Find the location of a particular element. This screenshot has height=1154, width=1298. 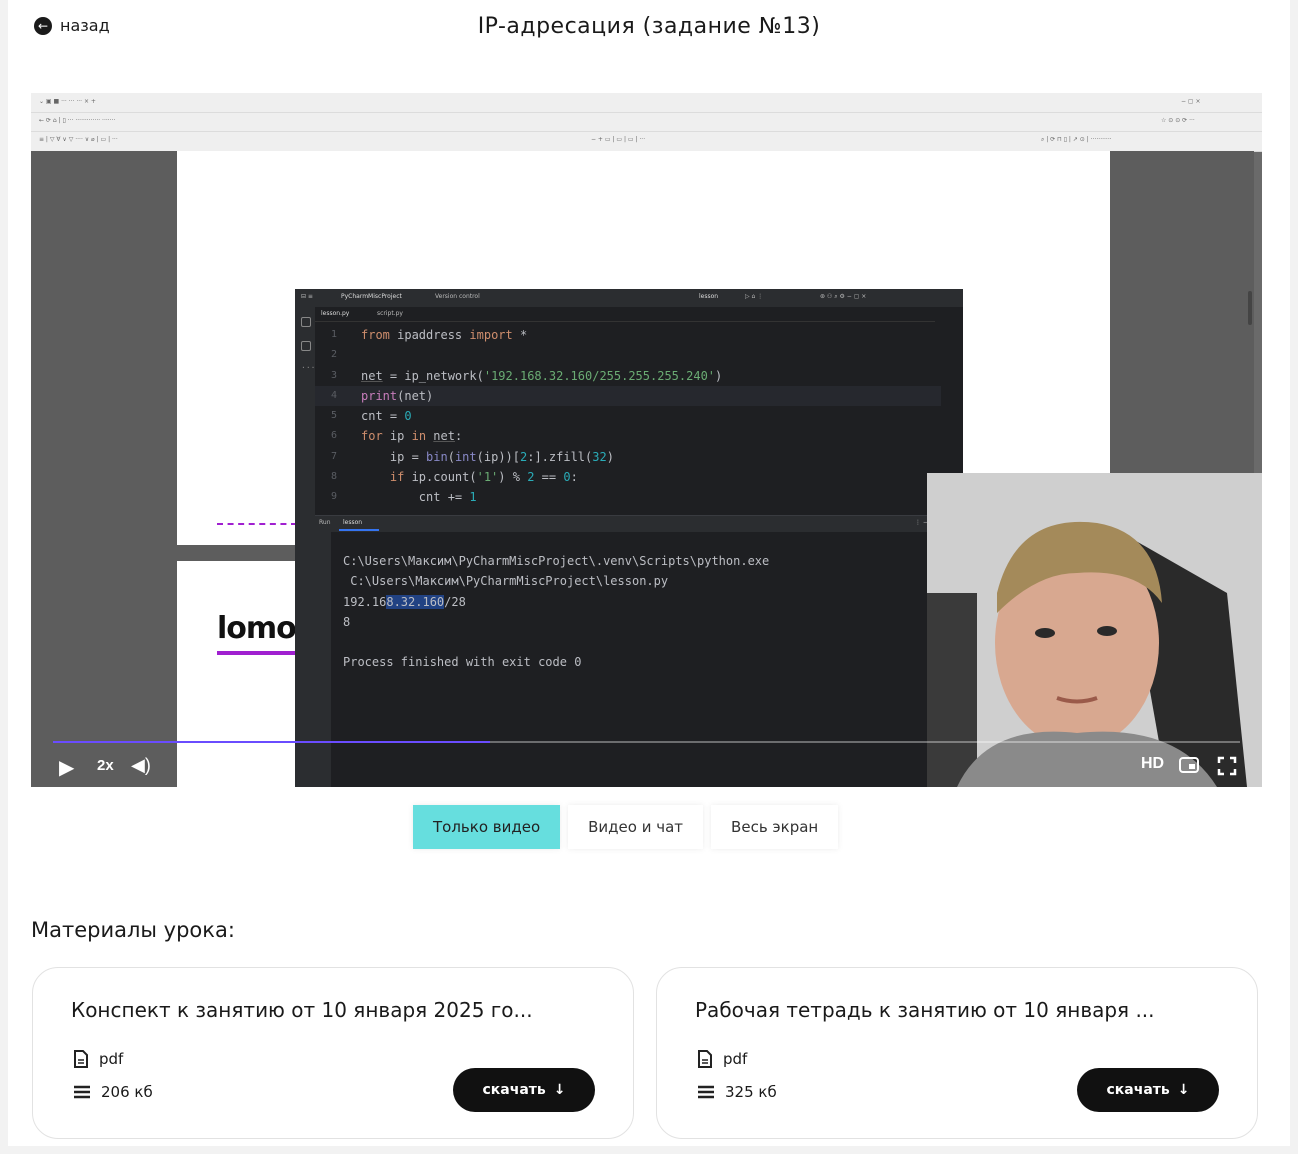

code-line: for ip in net: is located at coordinates (412, 436).